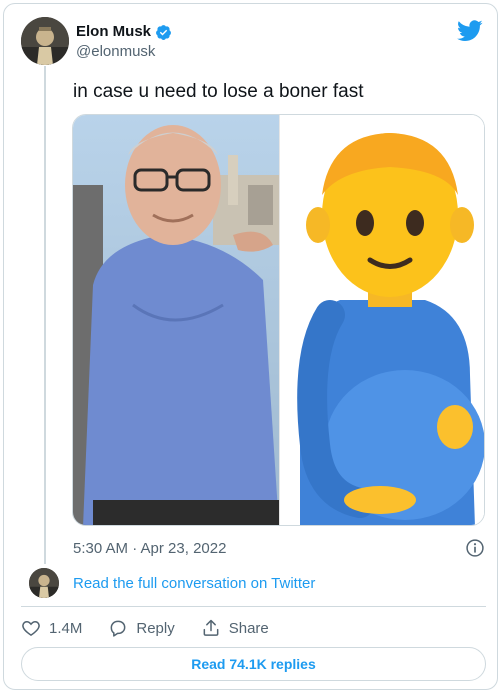  What do you see at coordinates (253, 606) in the screenshot?
I see `divider` at bounding box center [253, 606].